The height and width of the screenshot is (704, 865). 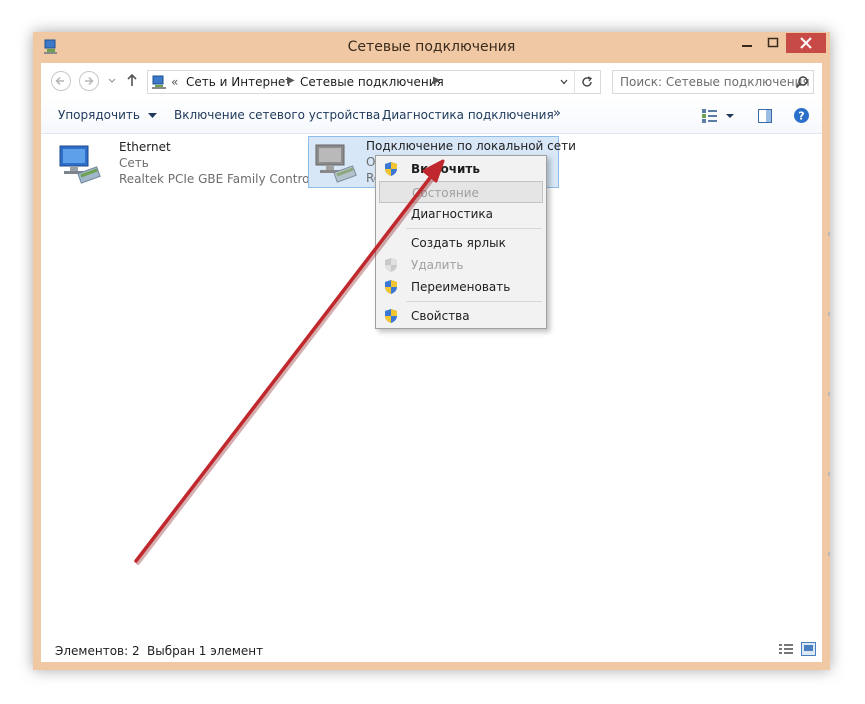 I want to click on menu-item-label: Включить, so click(x=445, y=169).